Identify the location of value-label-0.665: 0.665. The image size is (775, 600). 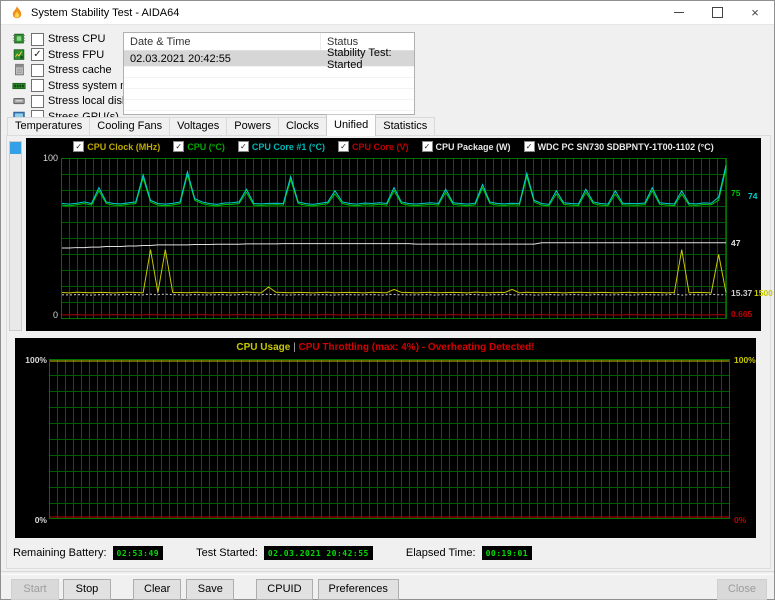
(742, 313).